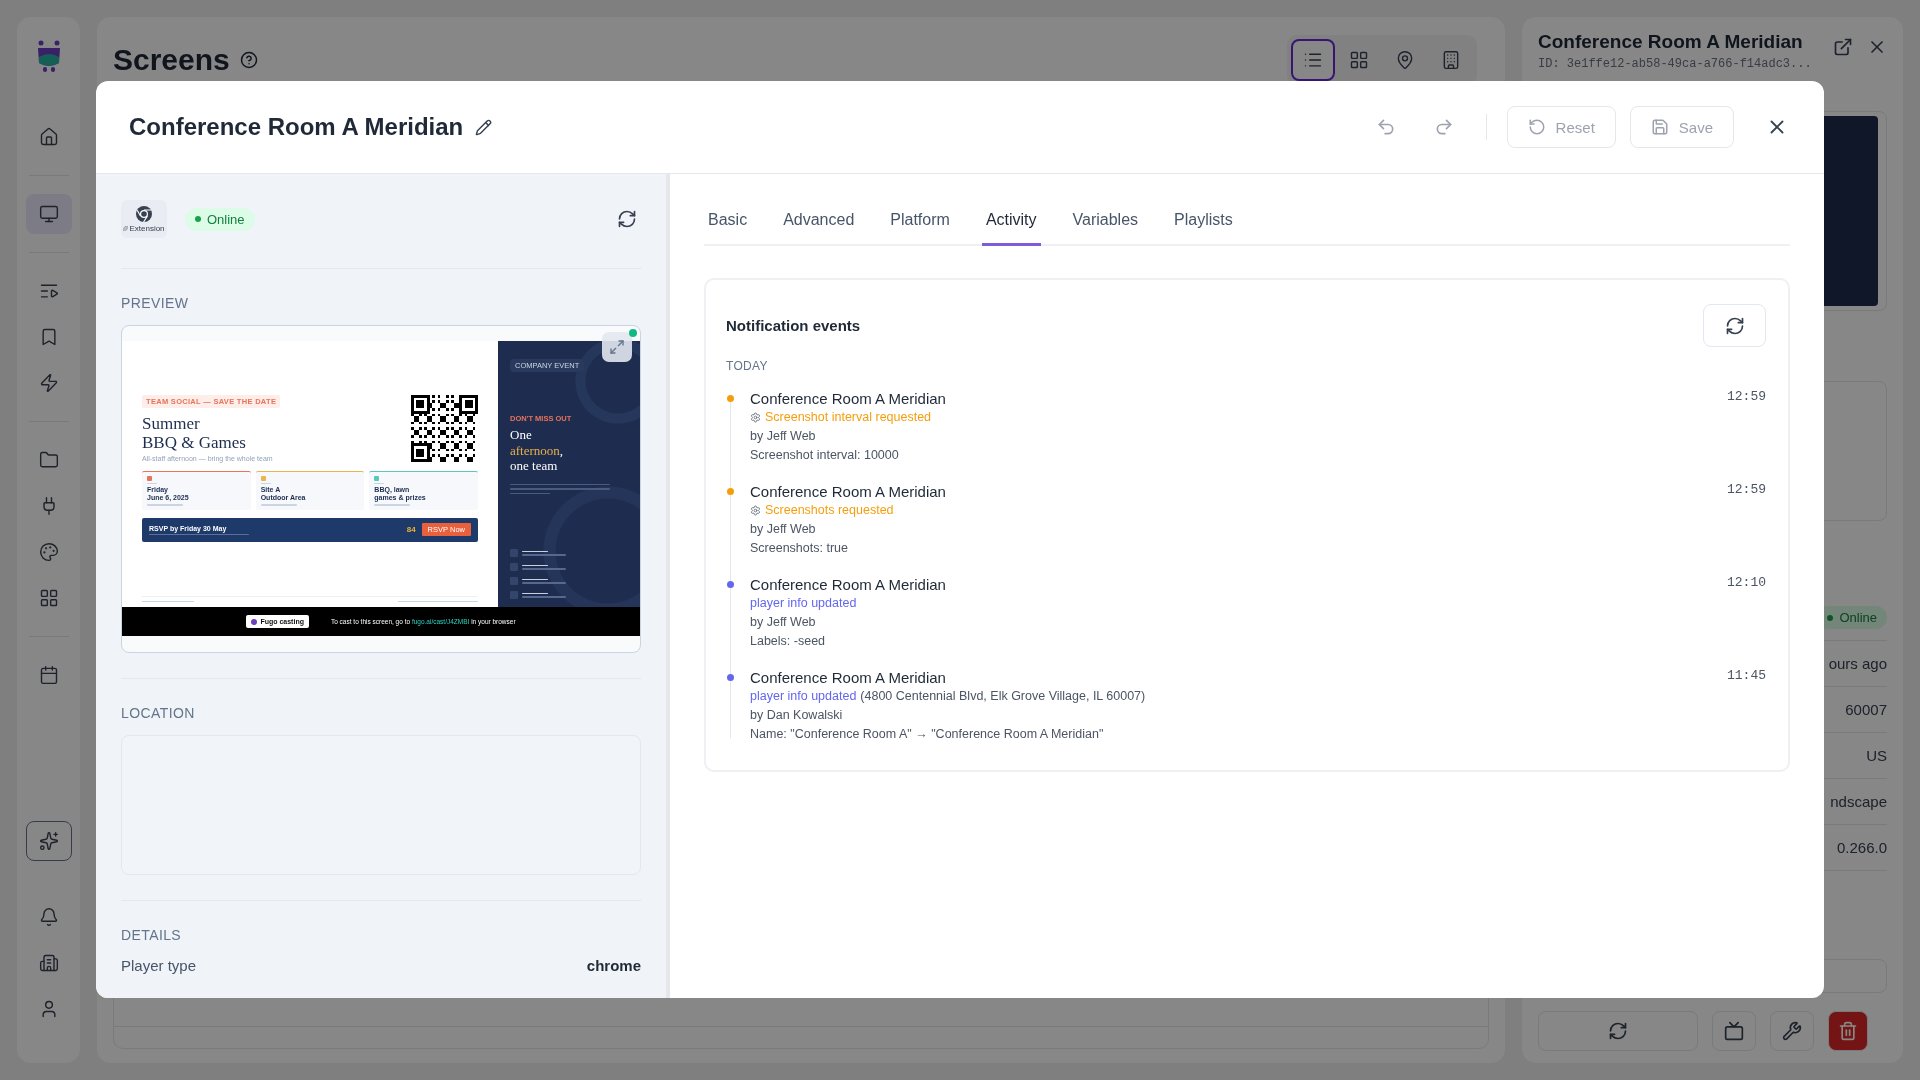 Image resolution: width=1920 pixels, height=1080 pixels. I want to click on list-view-icon, so click(1313, 60).